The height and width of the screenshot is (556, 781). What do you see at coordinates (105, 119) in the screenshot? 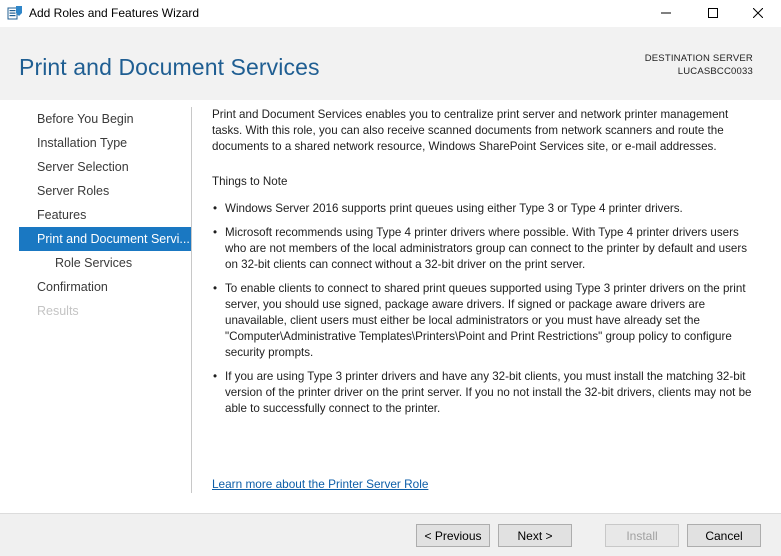
I see `nav-item-before-you-begin: Before You Begin` at bounding box center [105, 119].